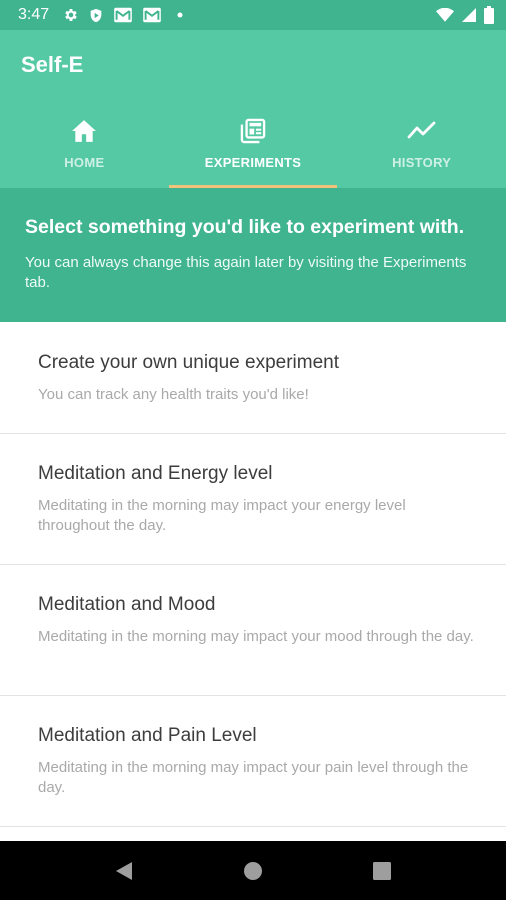 The width and height of the screenshot is (506, 900). I want to click on home-circle-icon, so click(252, 870).